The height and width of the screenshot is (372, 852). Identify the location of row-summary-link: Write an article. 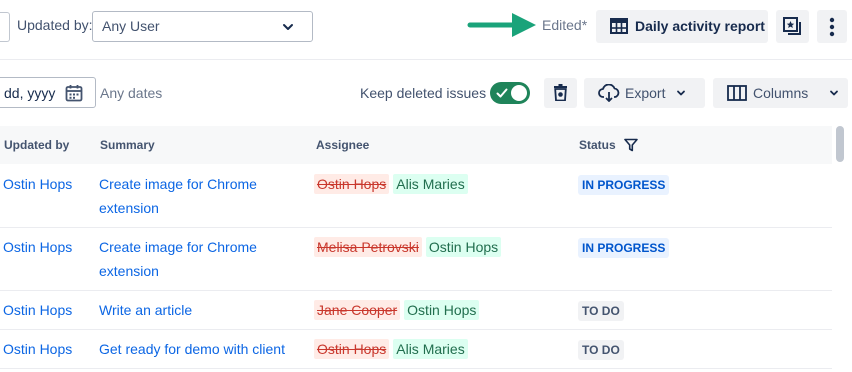
(199, 310).